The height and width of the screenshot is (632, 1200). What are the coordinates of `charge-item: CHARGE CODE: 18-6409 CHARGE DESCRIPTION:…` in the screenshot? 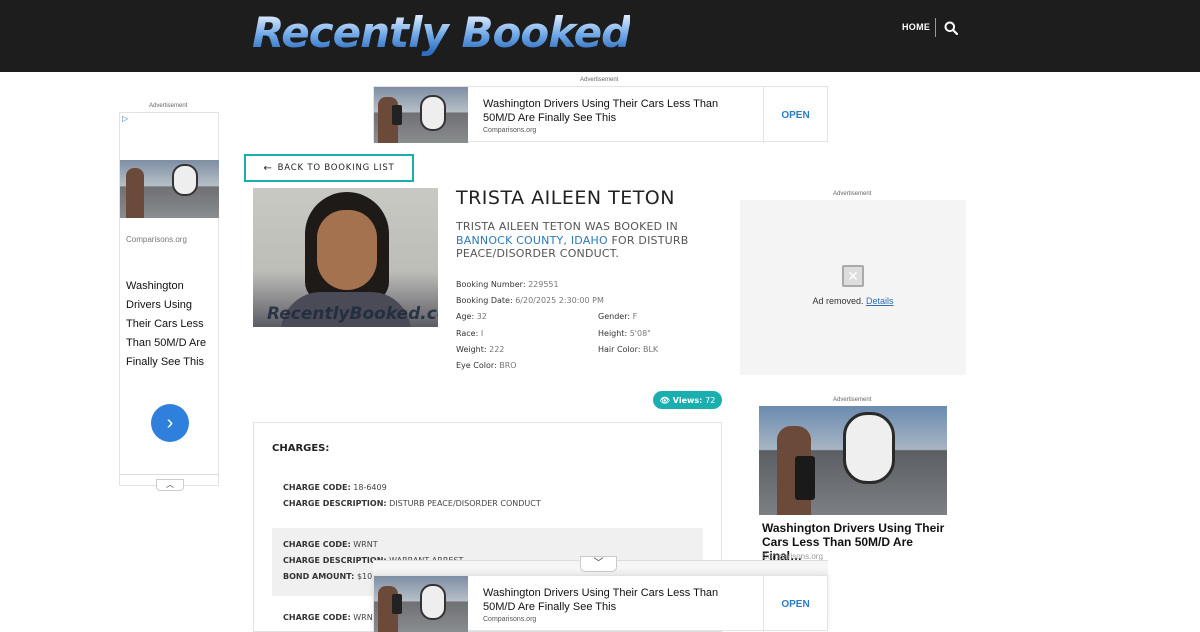 It's located at (412, 495).